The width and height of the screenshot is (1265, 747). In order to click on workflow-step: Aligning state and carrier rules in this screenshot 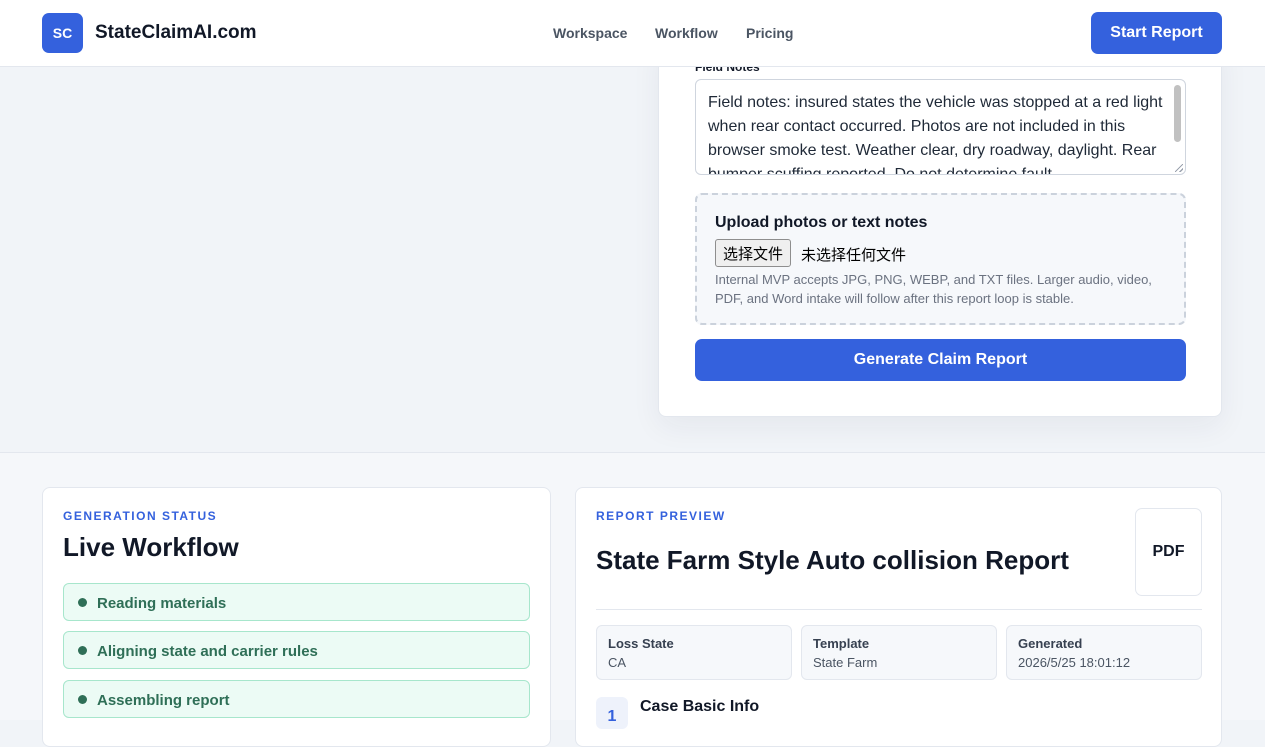, I will do `click(296, 650)`.